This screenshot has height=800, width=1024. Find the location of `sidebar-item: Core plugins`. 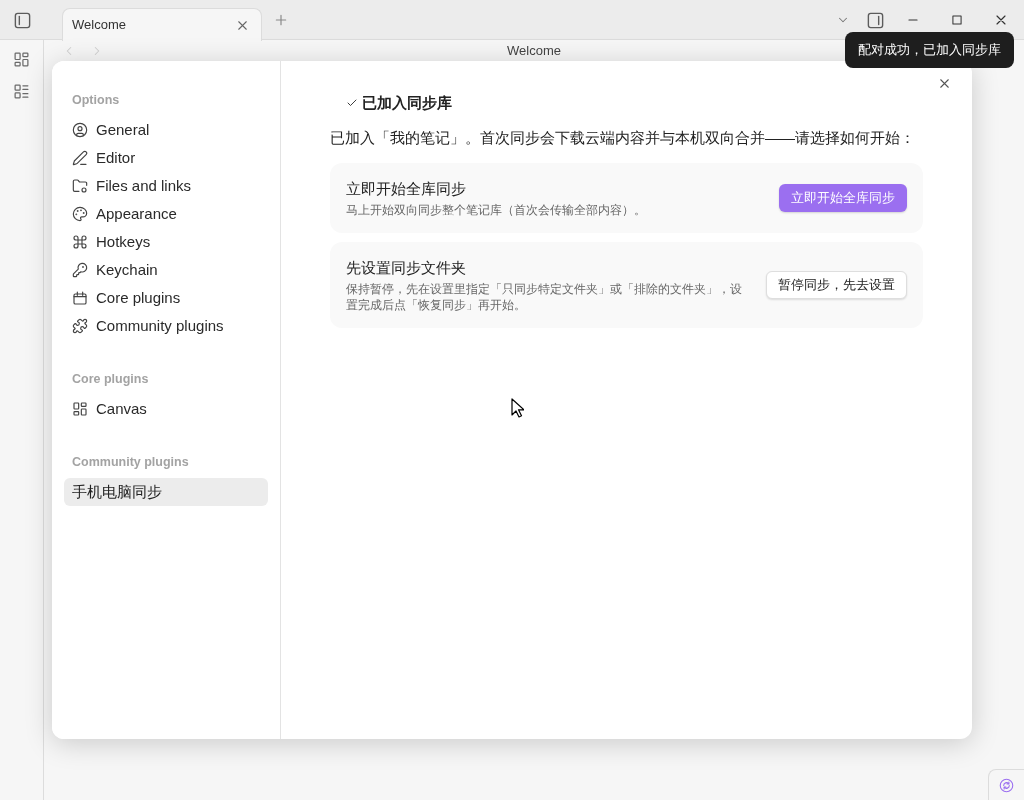

sidebar-item: Core plugins is located at coordinates (166, 298).